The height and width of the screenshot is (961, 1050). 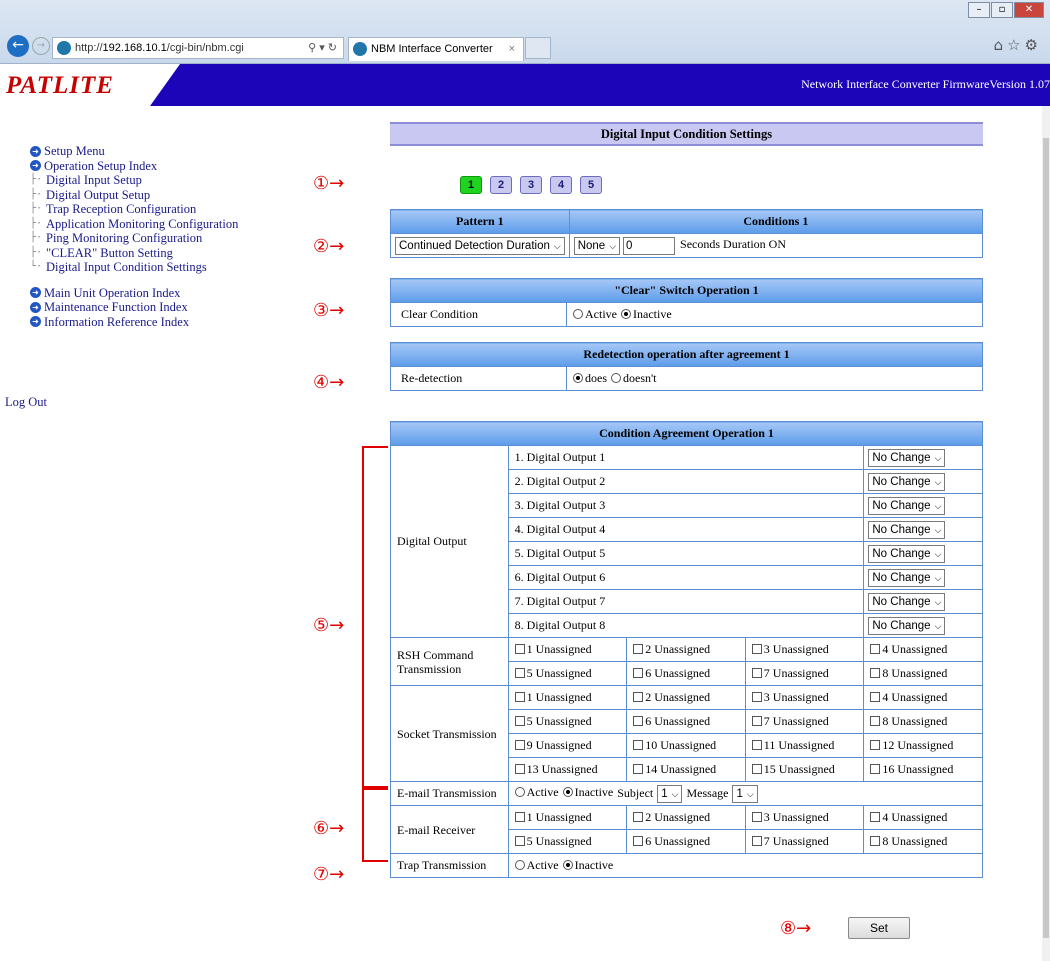 I want to click on sidebar-item-clear-button-setting: ├· "CLEAR" Button Setting, so click(x=155, y=253).